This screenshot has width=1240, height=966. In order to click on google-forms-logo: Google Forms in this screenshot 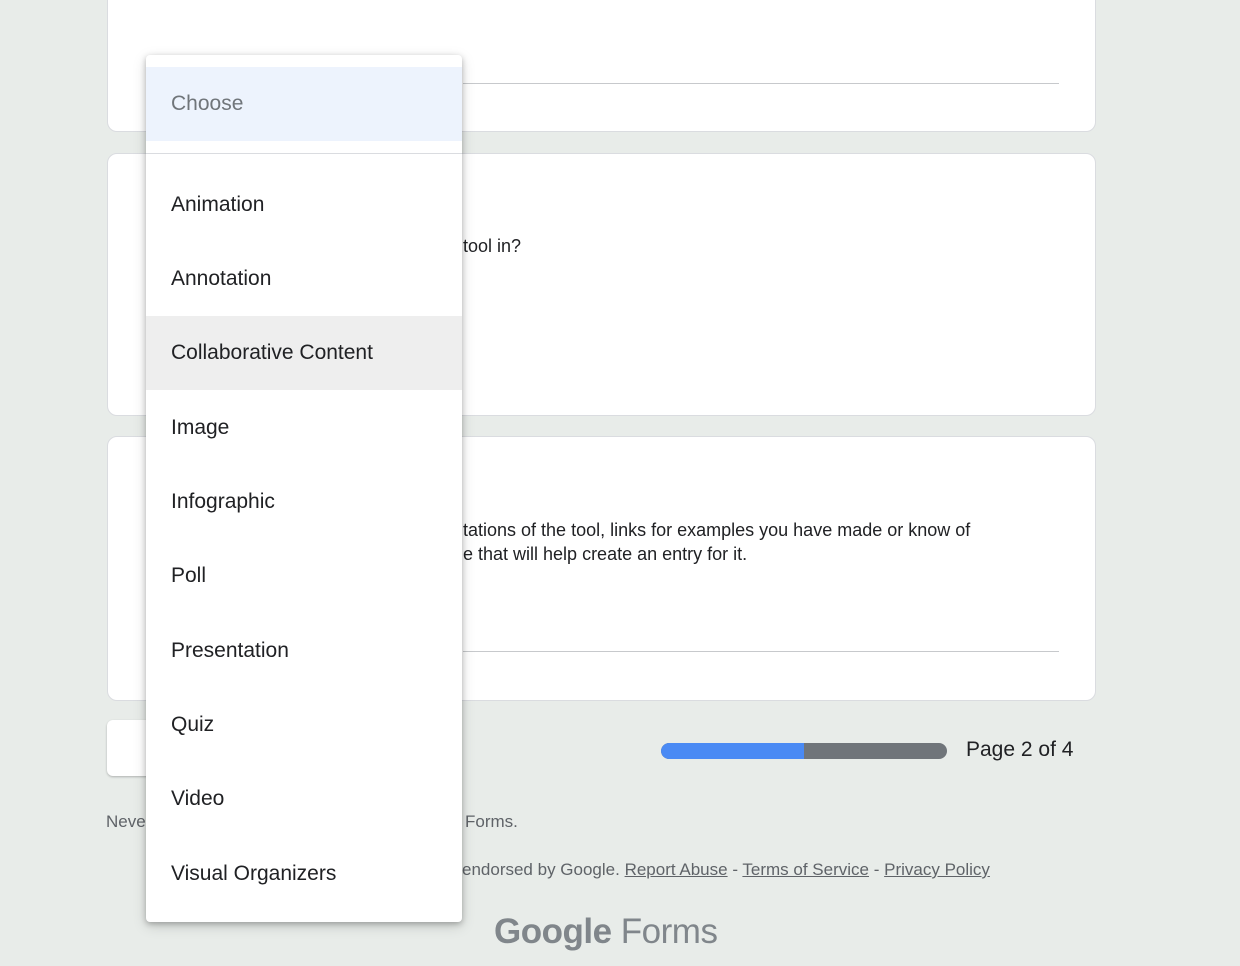, I will do `click(606, 932)`.